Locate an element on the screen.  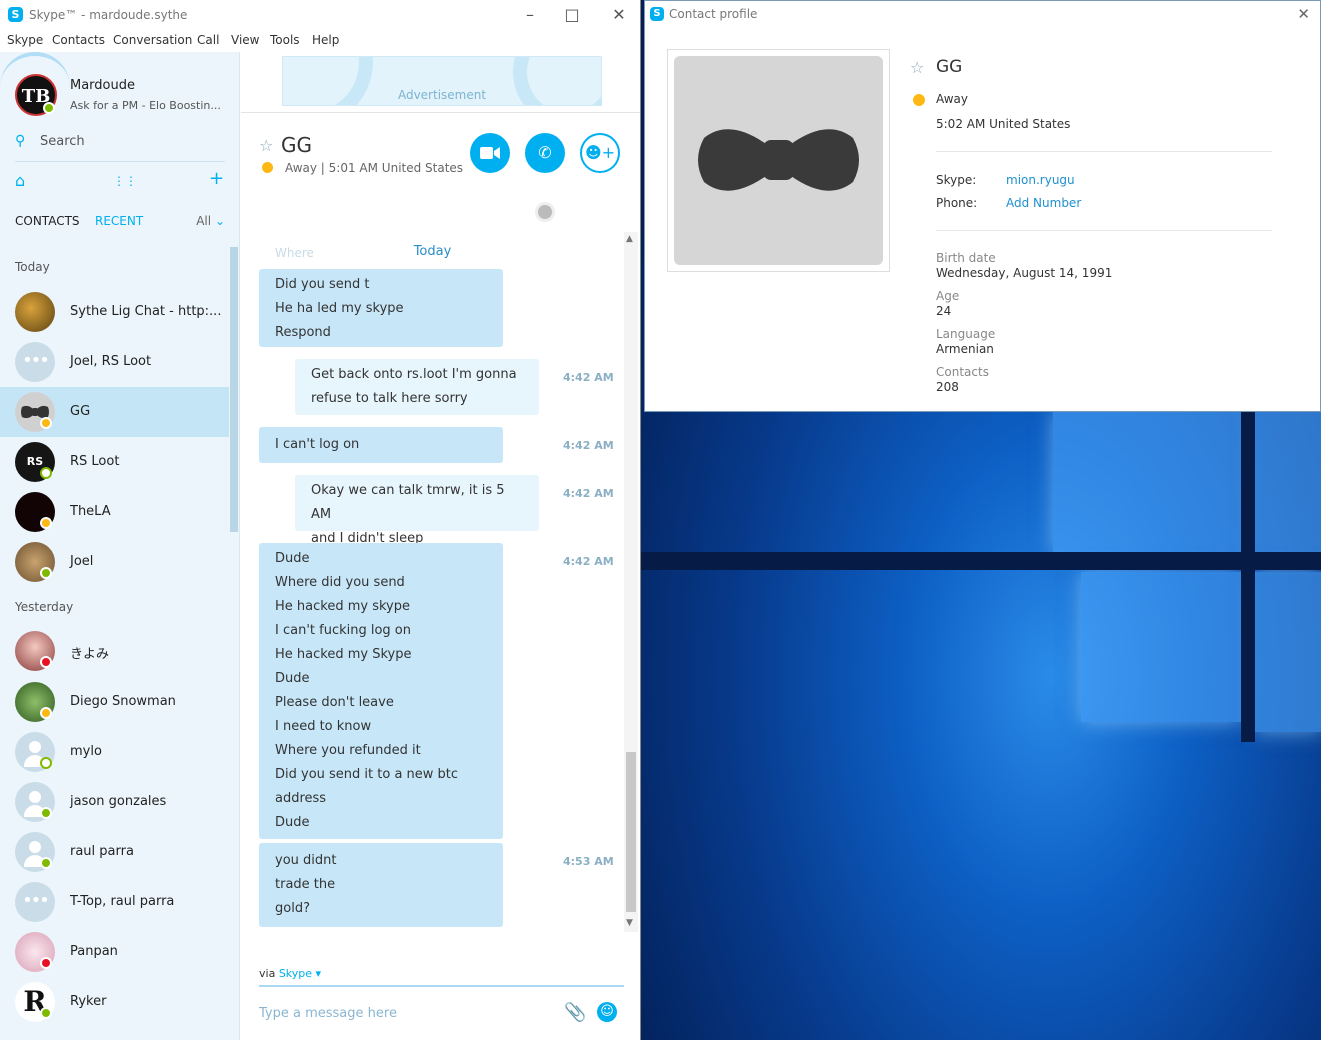
video-call-button is located at coordinates (490, 153).